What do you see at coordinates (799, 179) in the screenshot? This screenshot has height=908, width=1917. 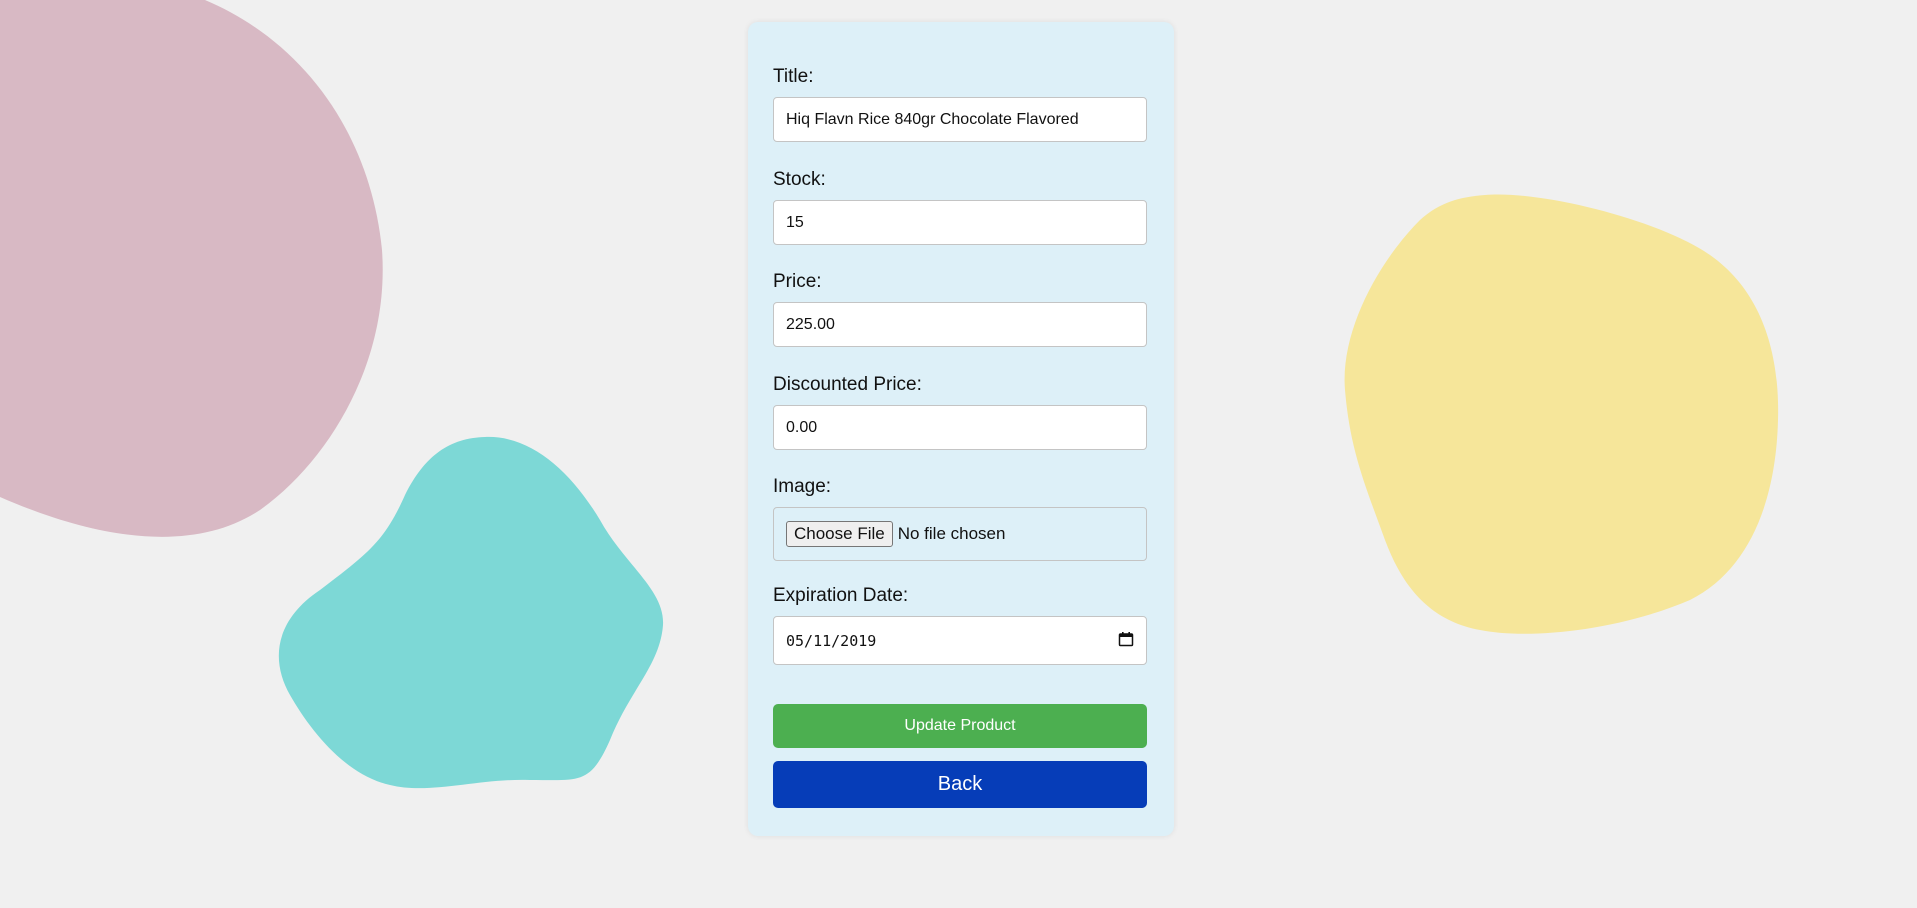 I see `stock-label: Stock:` at bounding box center [799, 179].